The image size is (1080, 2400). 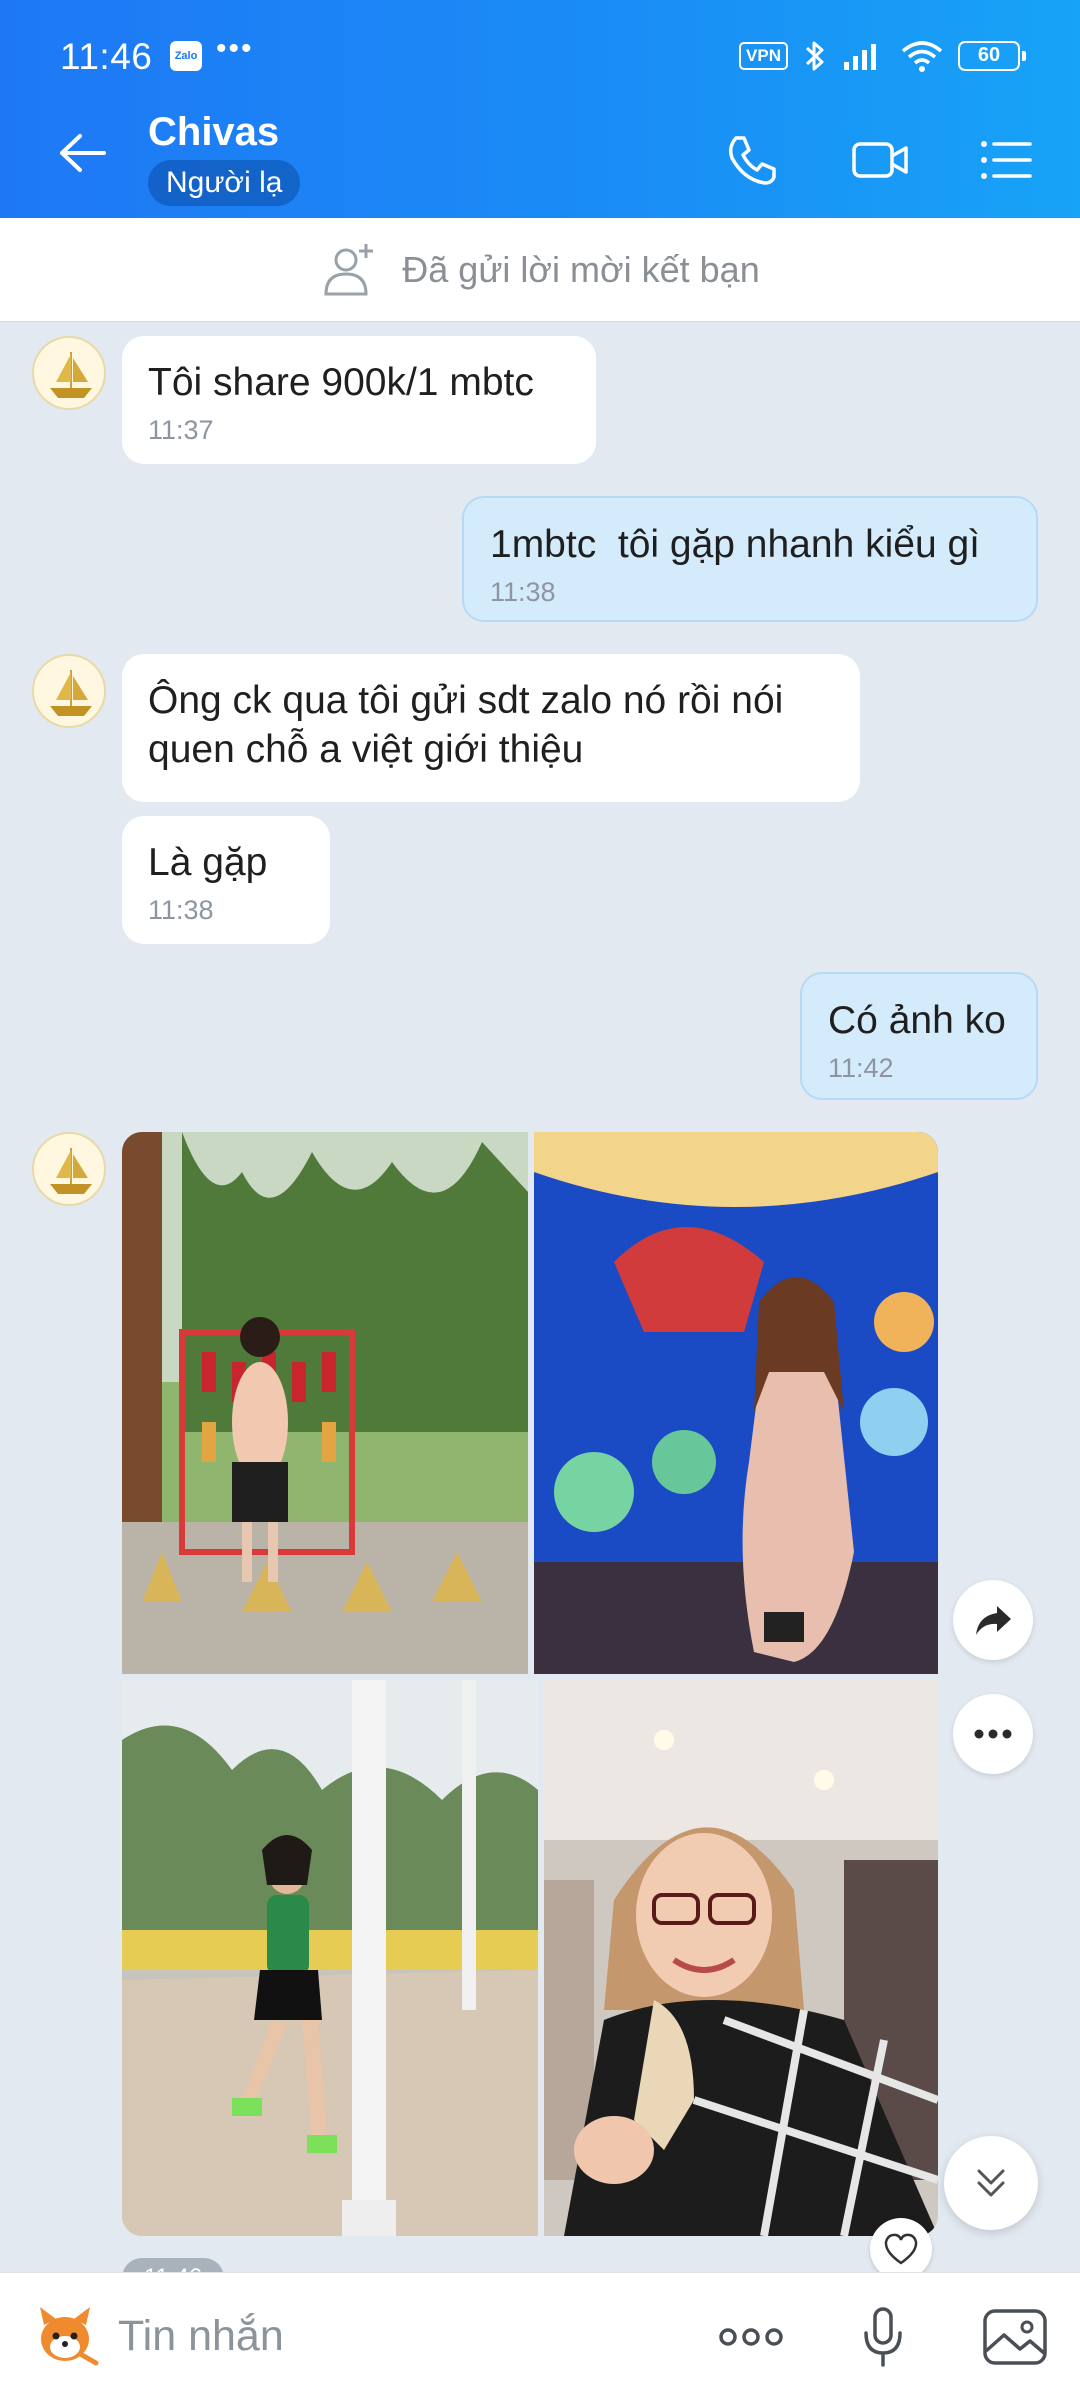 I want to click on message-bubble-incoming: Tôi share 900k/1 mbtc 11:37, so click(x=359, y=400).